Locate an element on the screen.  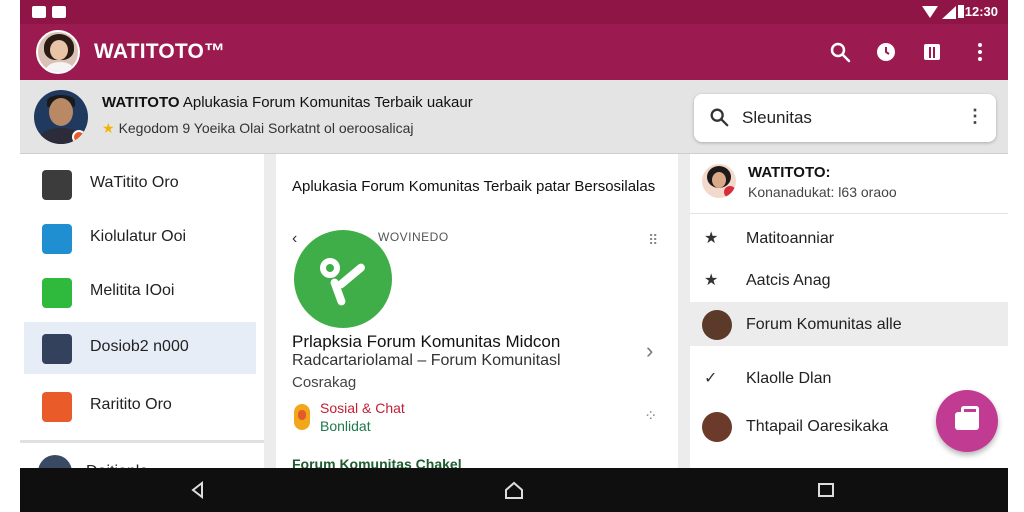
app-description-2: Cosrakag is located at coordinates (324, 382).